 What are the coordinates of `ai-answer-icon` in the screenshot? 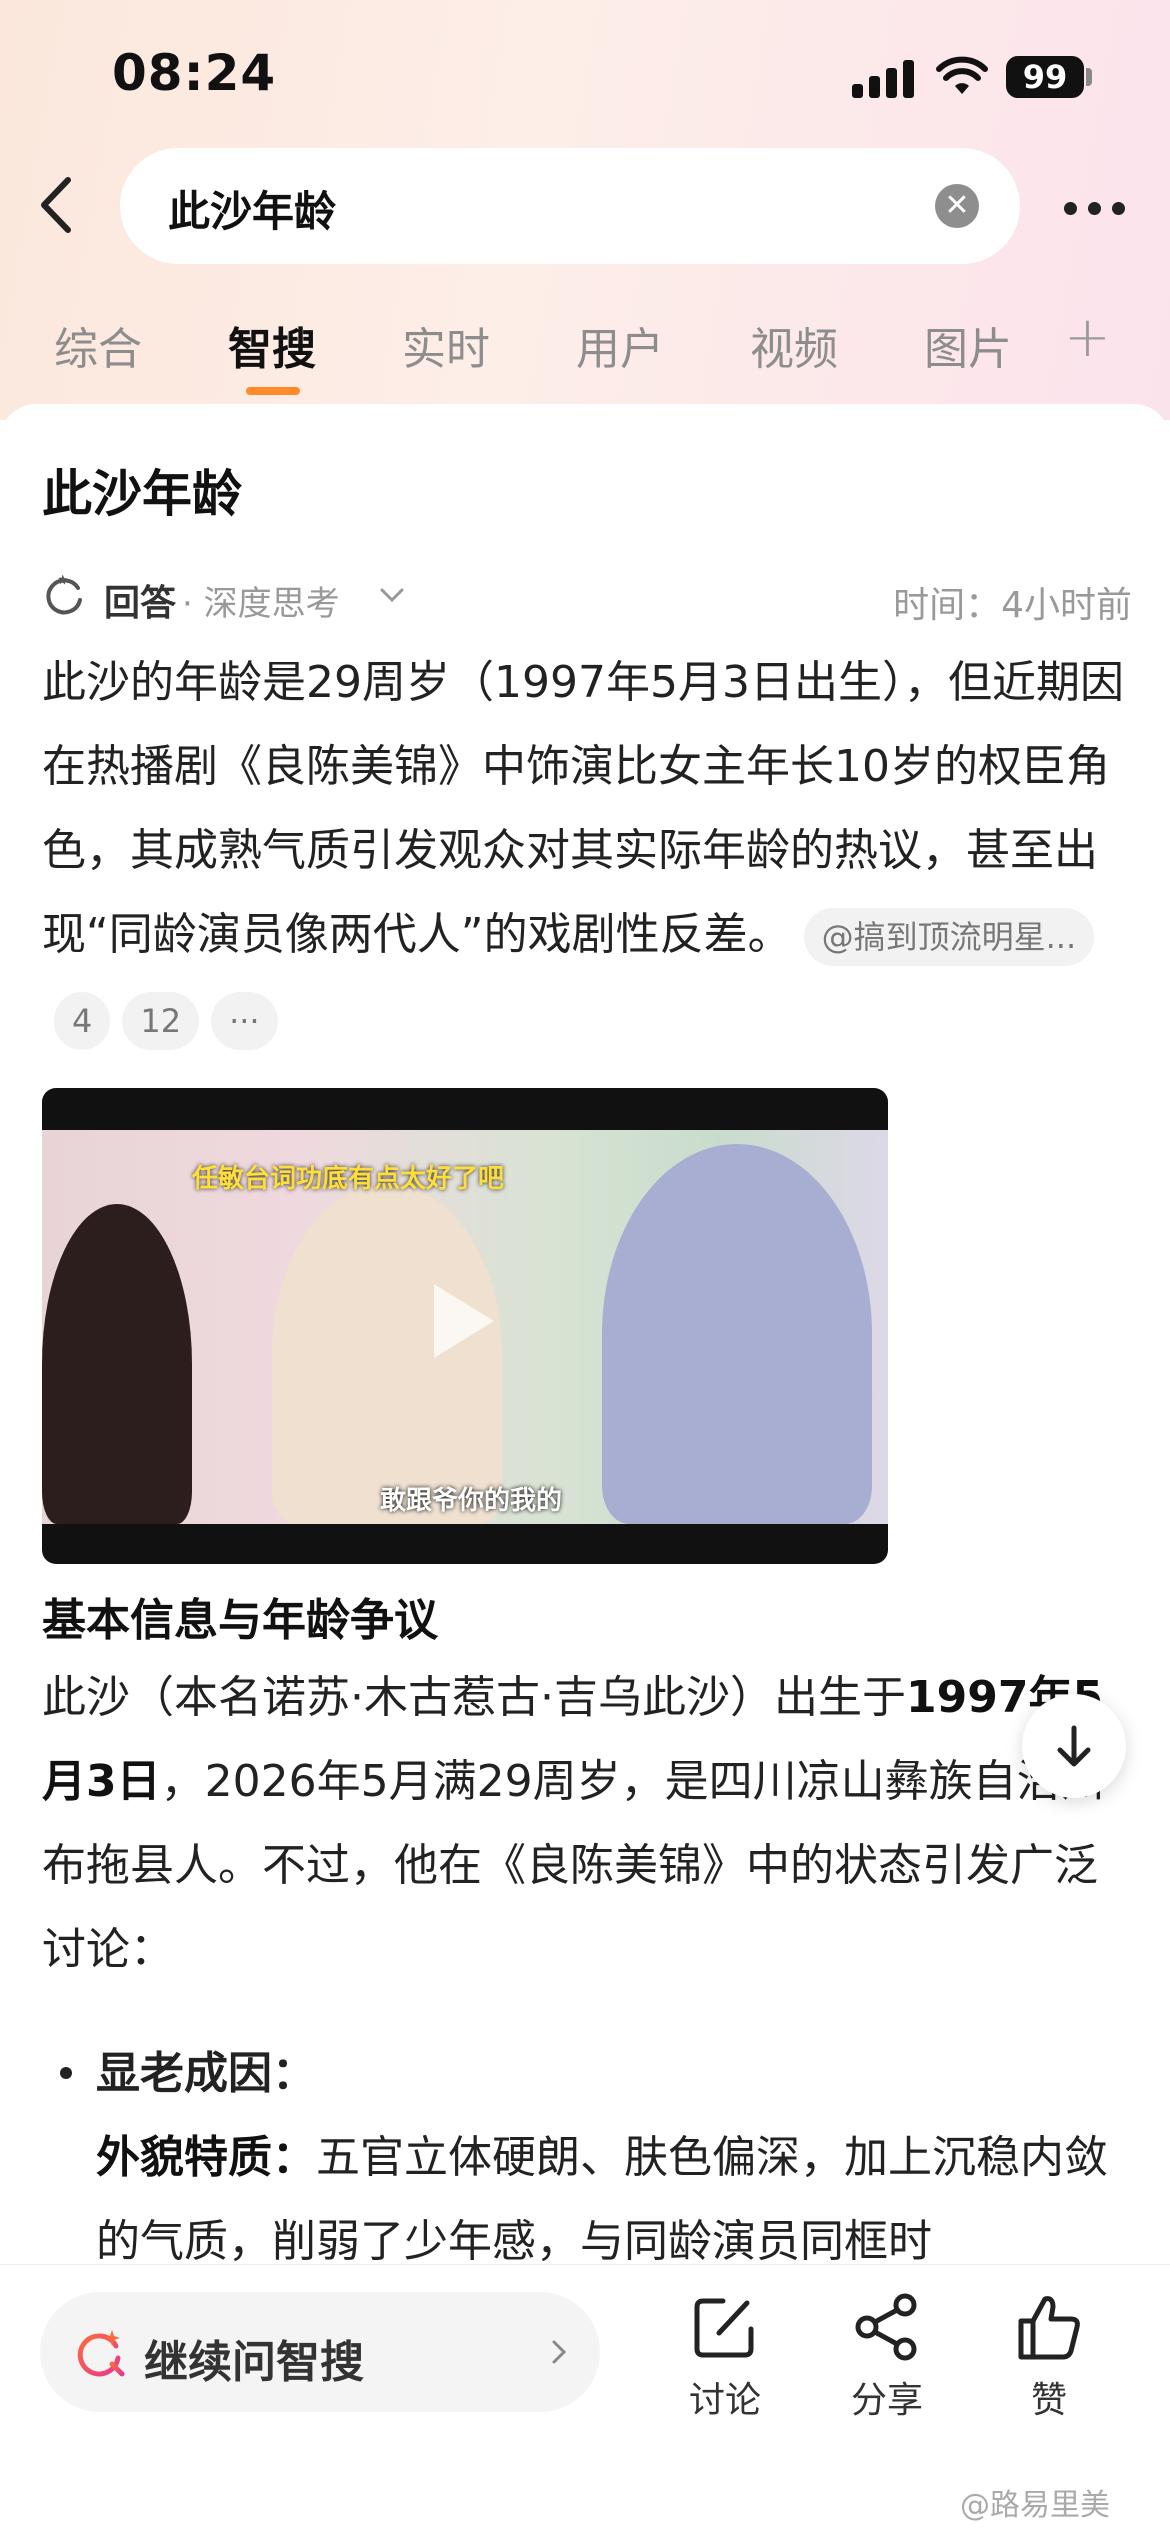 It's located at (64, 594).